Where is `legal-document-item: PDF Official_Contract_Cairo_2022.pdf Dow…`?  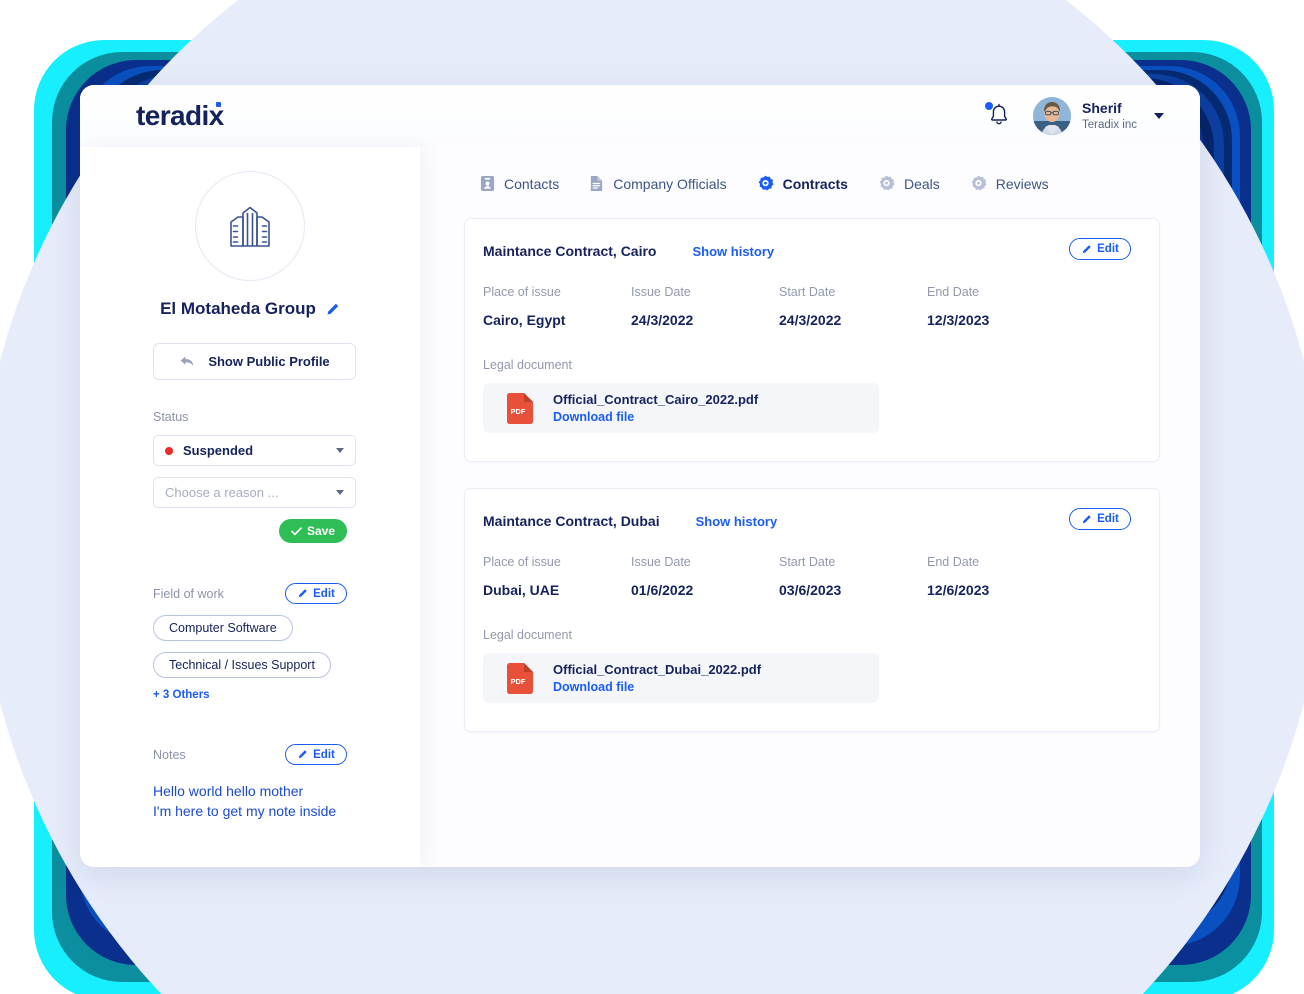
legal-document-item: PDF Official_Contract_Cairo_2022.pdf Dow… is located at coordinates (681, 408).